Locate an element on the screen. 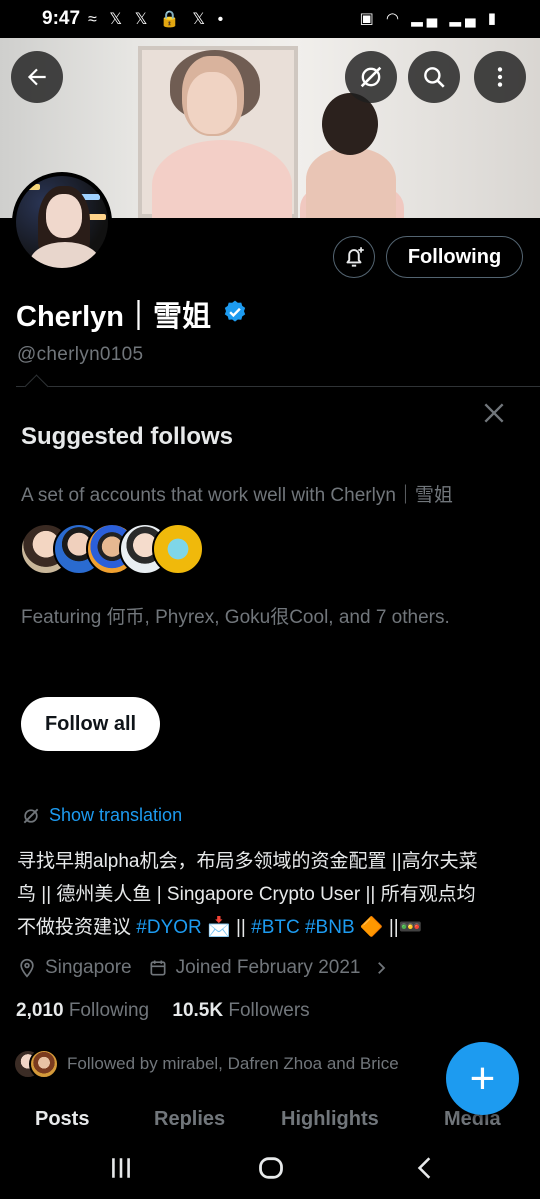  compose-button: + is located at coordinates (482, 1078).